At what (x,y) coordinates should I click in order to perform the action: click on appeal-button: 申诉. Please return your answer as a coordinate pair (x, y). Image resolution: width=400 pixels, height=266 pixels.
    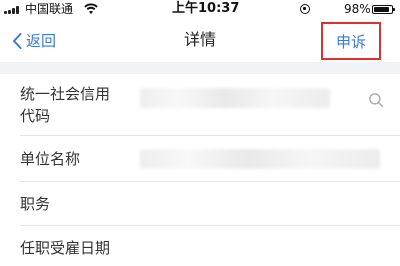
    Looking at the image, I should click on (351, 41).